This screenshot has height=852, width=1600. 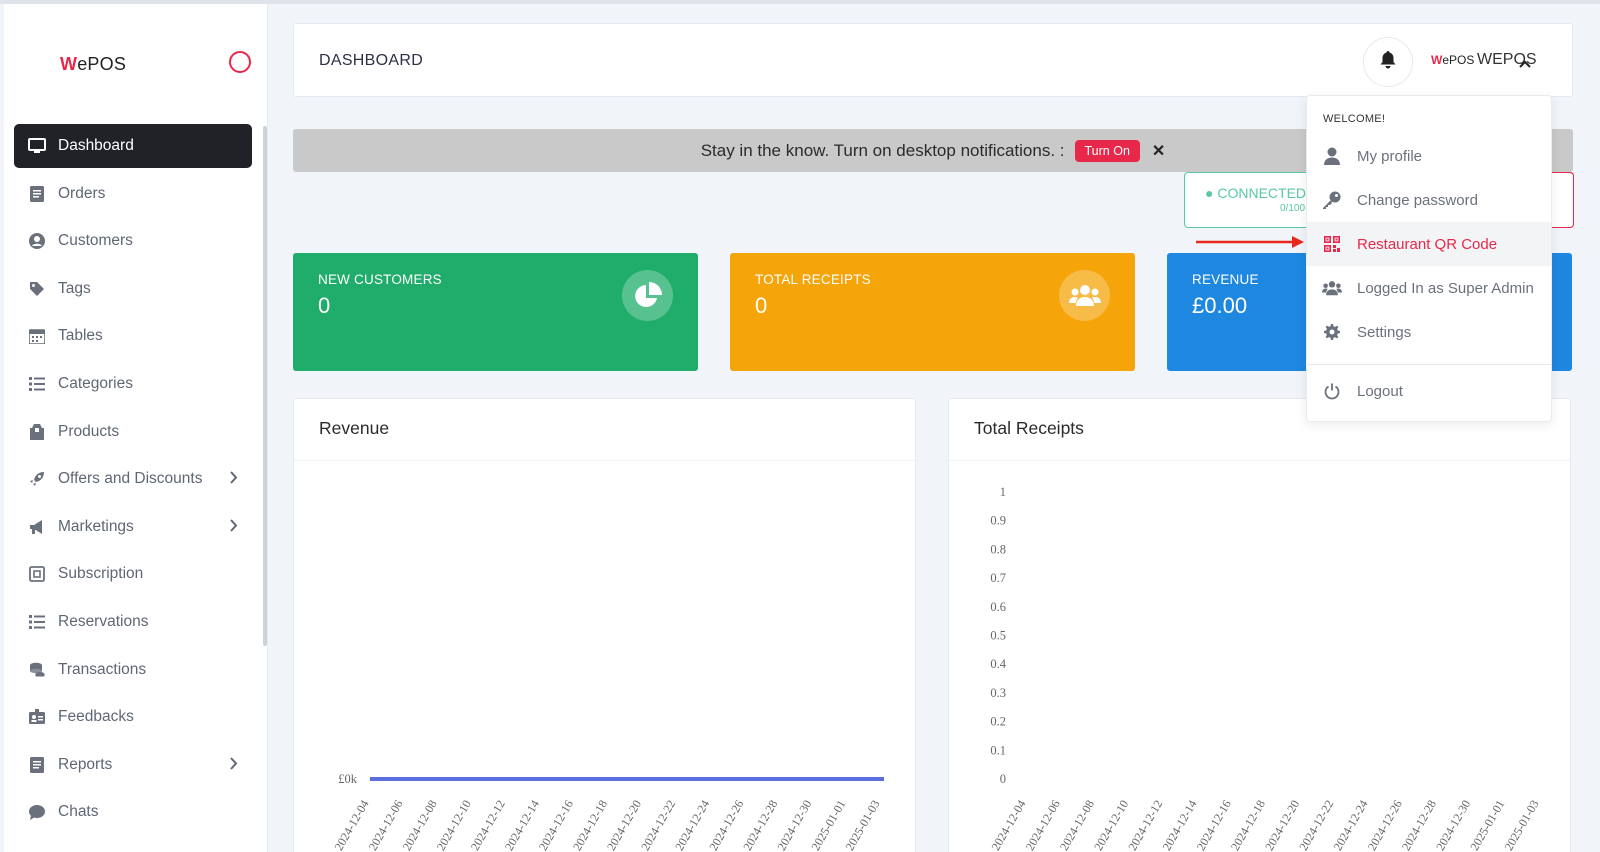 What do you see at coordinates (78, 812) in the screenshot?
I see `sidebar-item-label: Chats` at bounding box center [78, 812].